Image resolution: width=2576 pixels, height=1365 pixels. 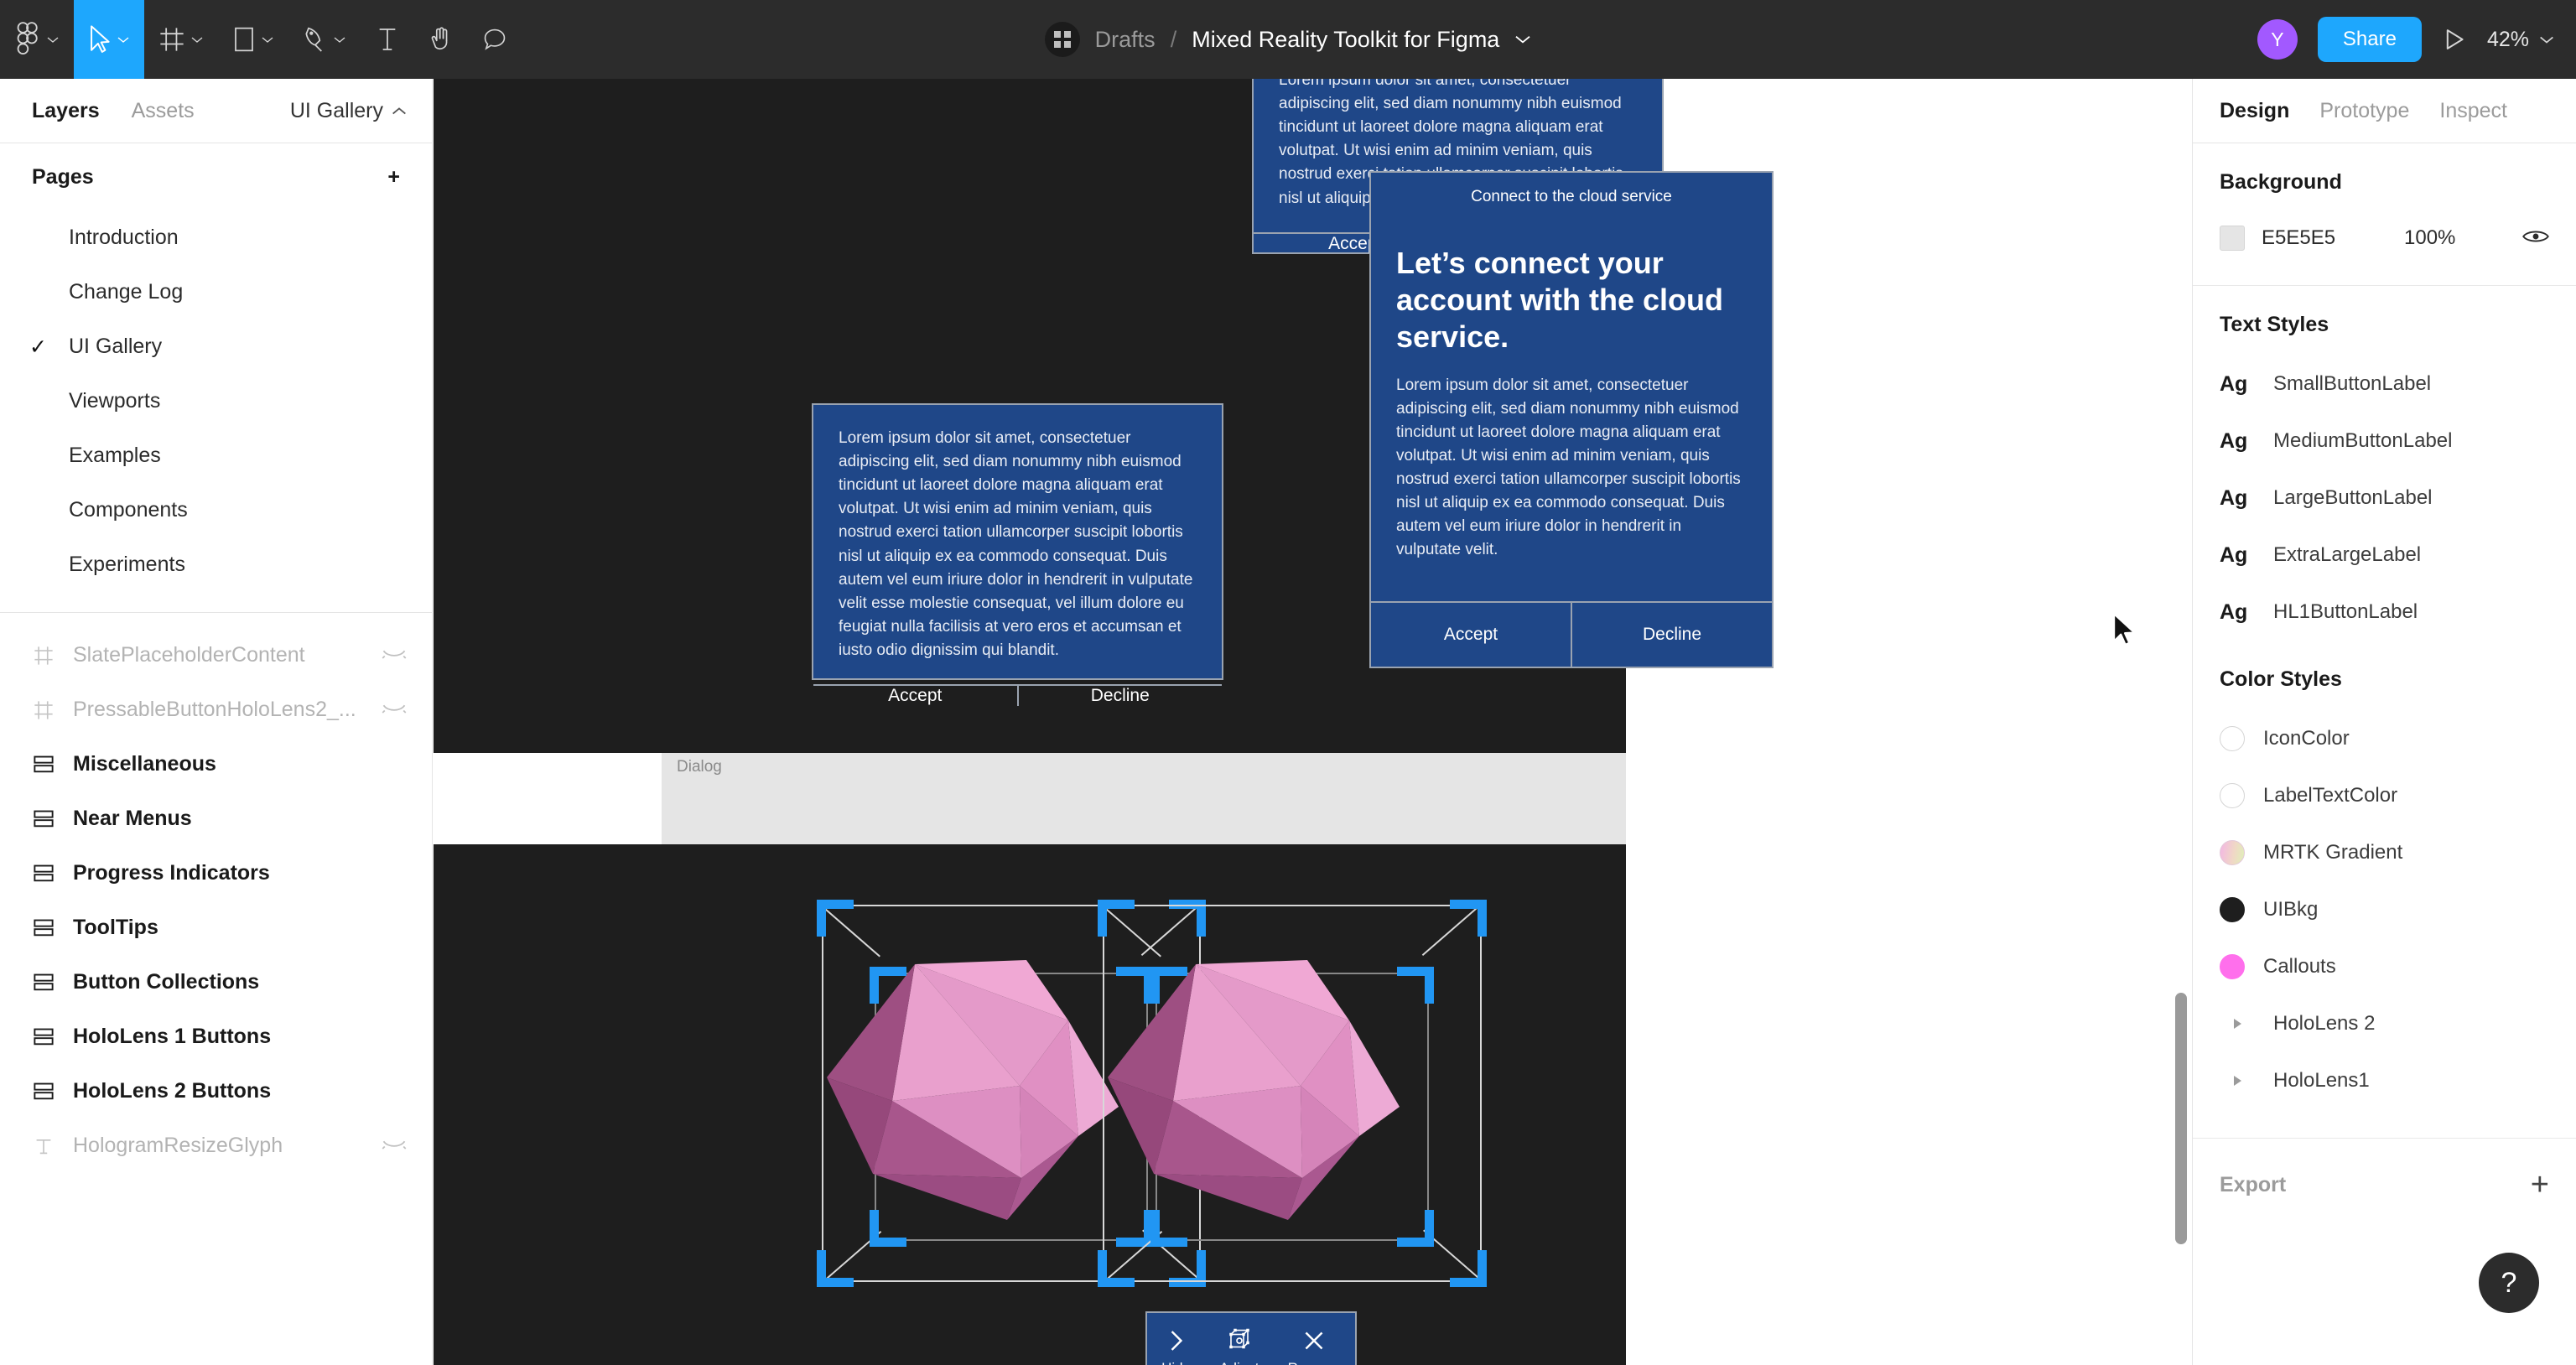 What do you see at coordinates (2520, 40) in the screenshot?
I see `zoom-control: 42%` at bounding box center [2520, 40].